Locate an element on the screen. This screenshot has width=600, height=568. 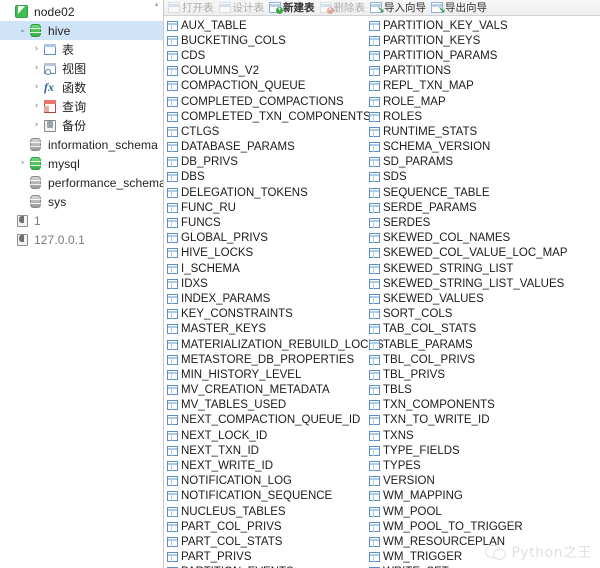
table-list-item: ROLES is located at coordinates (470, 116).